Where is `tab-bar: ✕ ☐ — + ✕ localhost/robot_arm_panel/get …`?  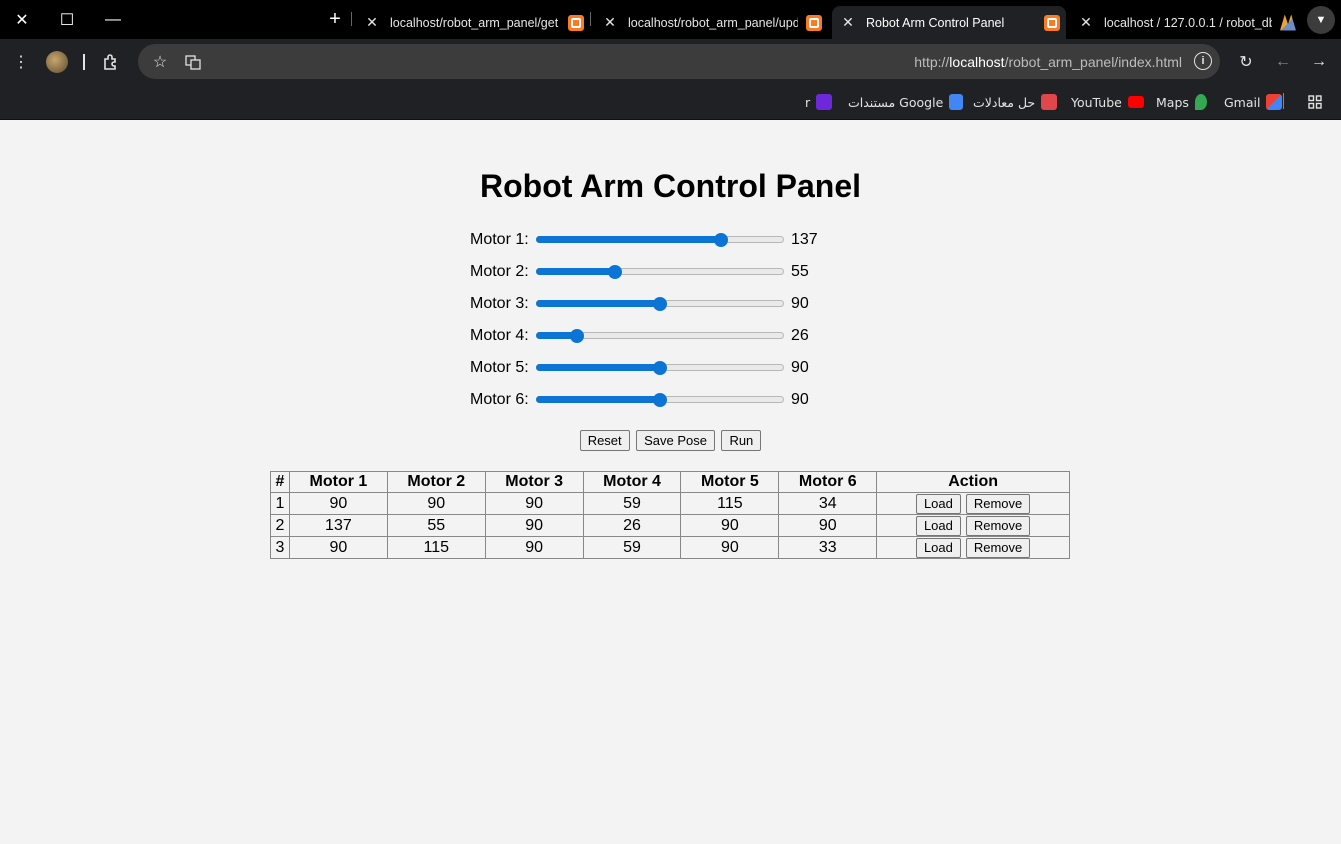
tab-bar: ✕ ☐ — + ✕ localhost/robot_arm_panel/get … is located at coordinates (670, 19).